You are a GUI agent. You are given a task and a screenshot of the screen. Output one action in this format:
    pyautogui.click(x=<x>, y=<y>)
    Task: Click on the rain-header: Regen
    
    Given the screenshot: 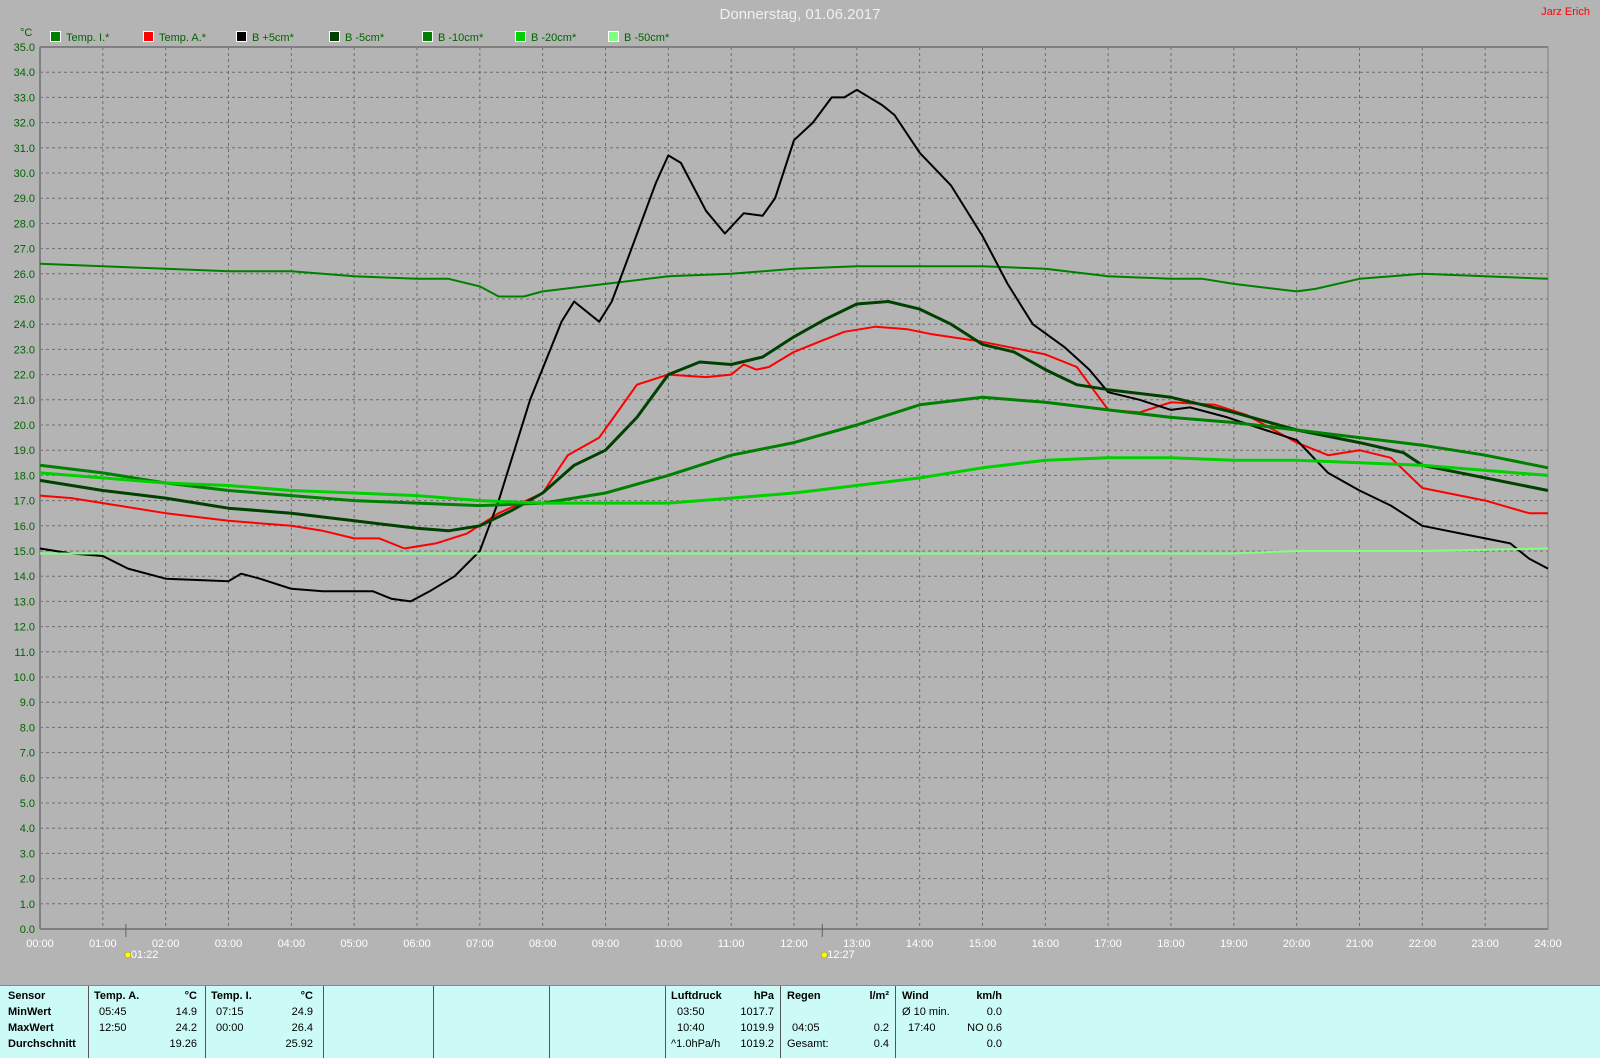 What is the action you would take?
    pyautogui.click(x=804, y=996)
    